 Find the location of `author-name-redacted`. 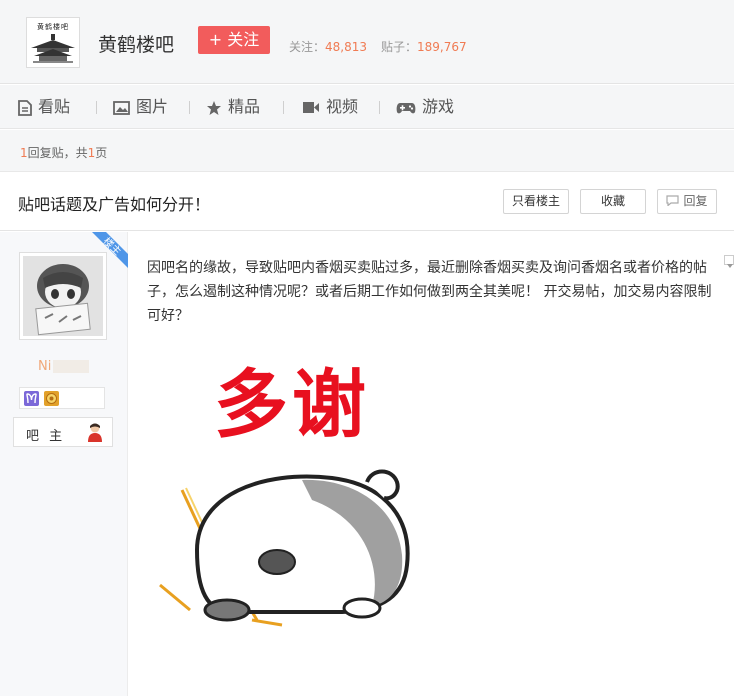

author-name-redacted is located at coordinates (71, 366).